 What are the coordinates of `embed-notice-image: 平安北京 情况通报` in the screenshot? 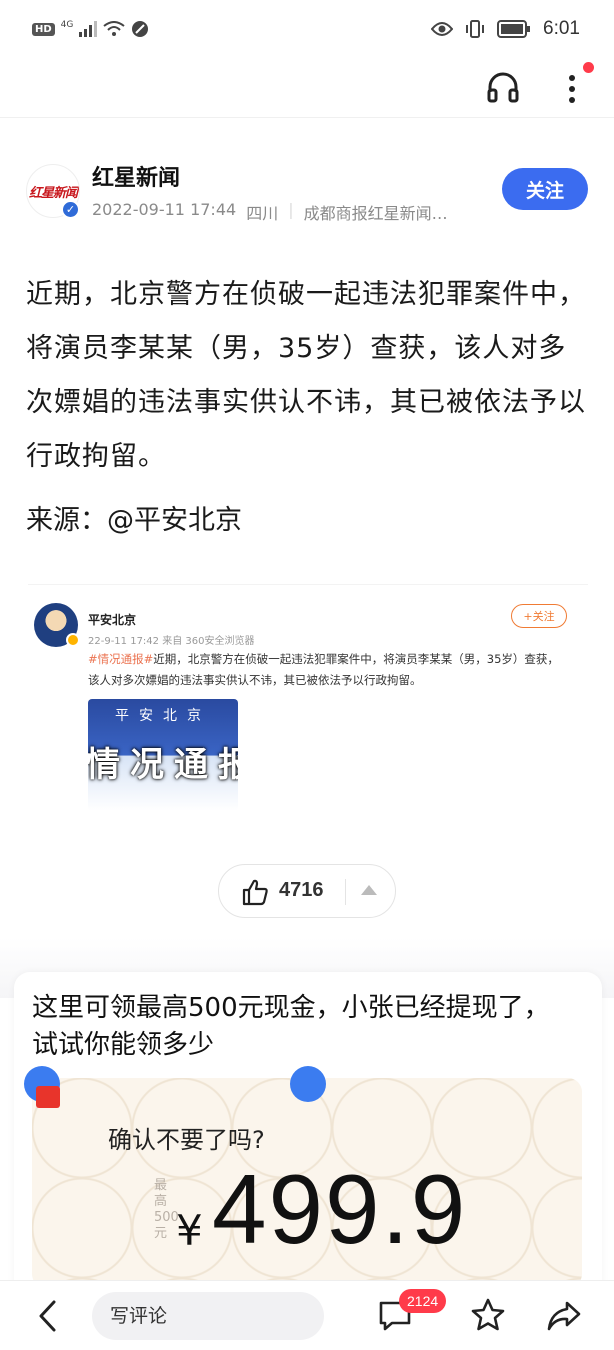 It's located at (163, 755).